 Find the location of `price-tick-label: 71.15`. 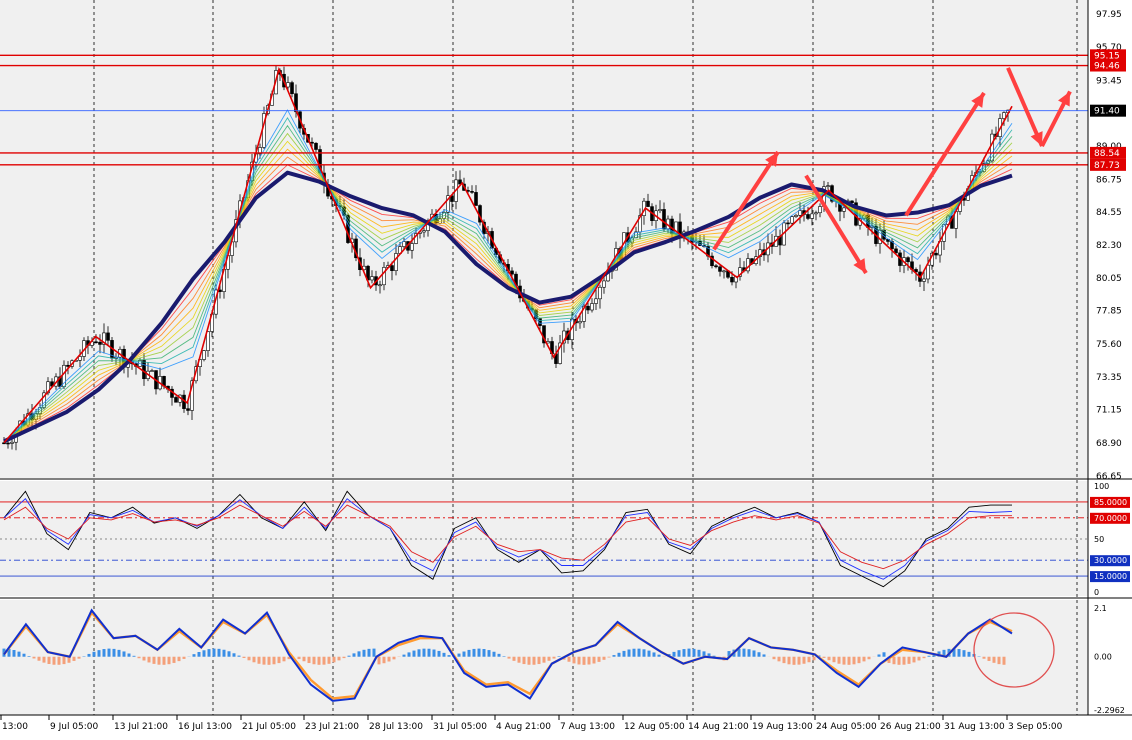

price-tick-label: 71.15 is located at coordinates (1109, 411).